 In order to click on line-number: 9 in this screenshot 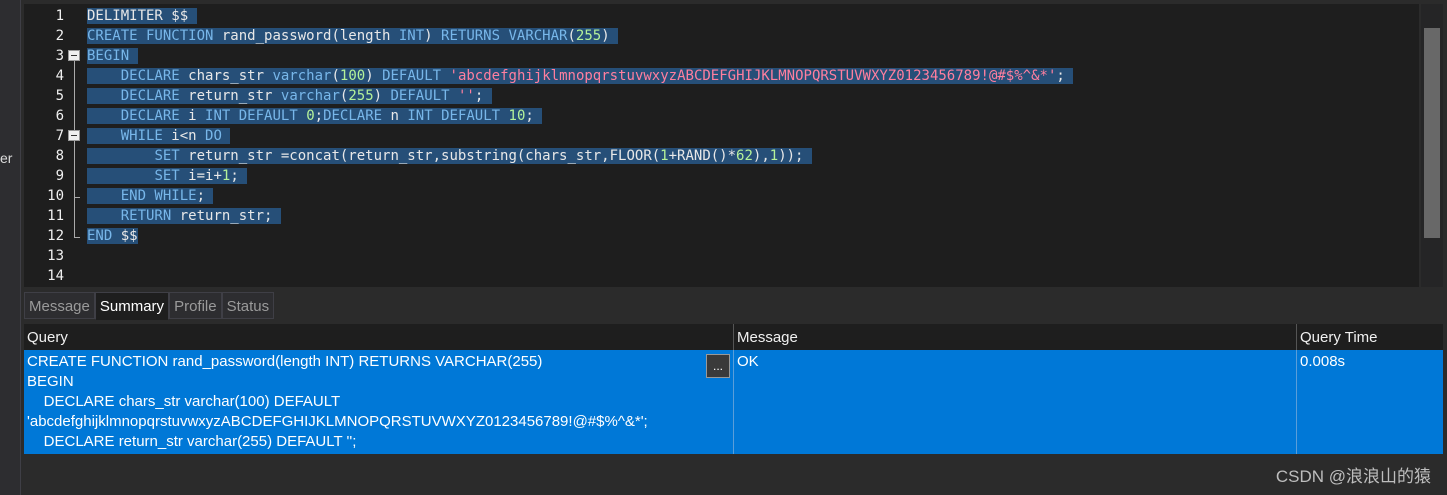, I will do `click(59, 176)`.